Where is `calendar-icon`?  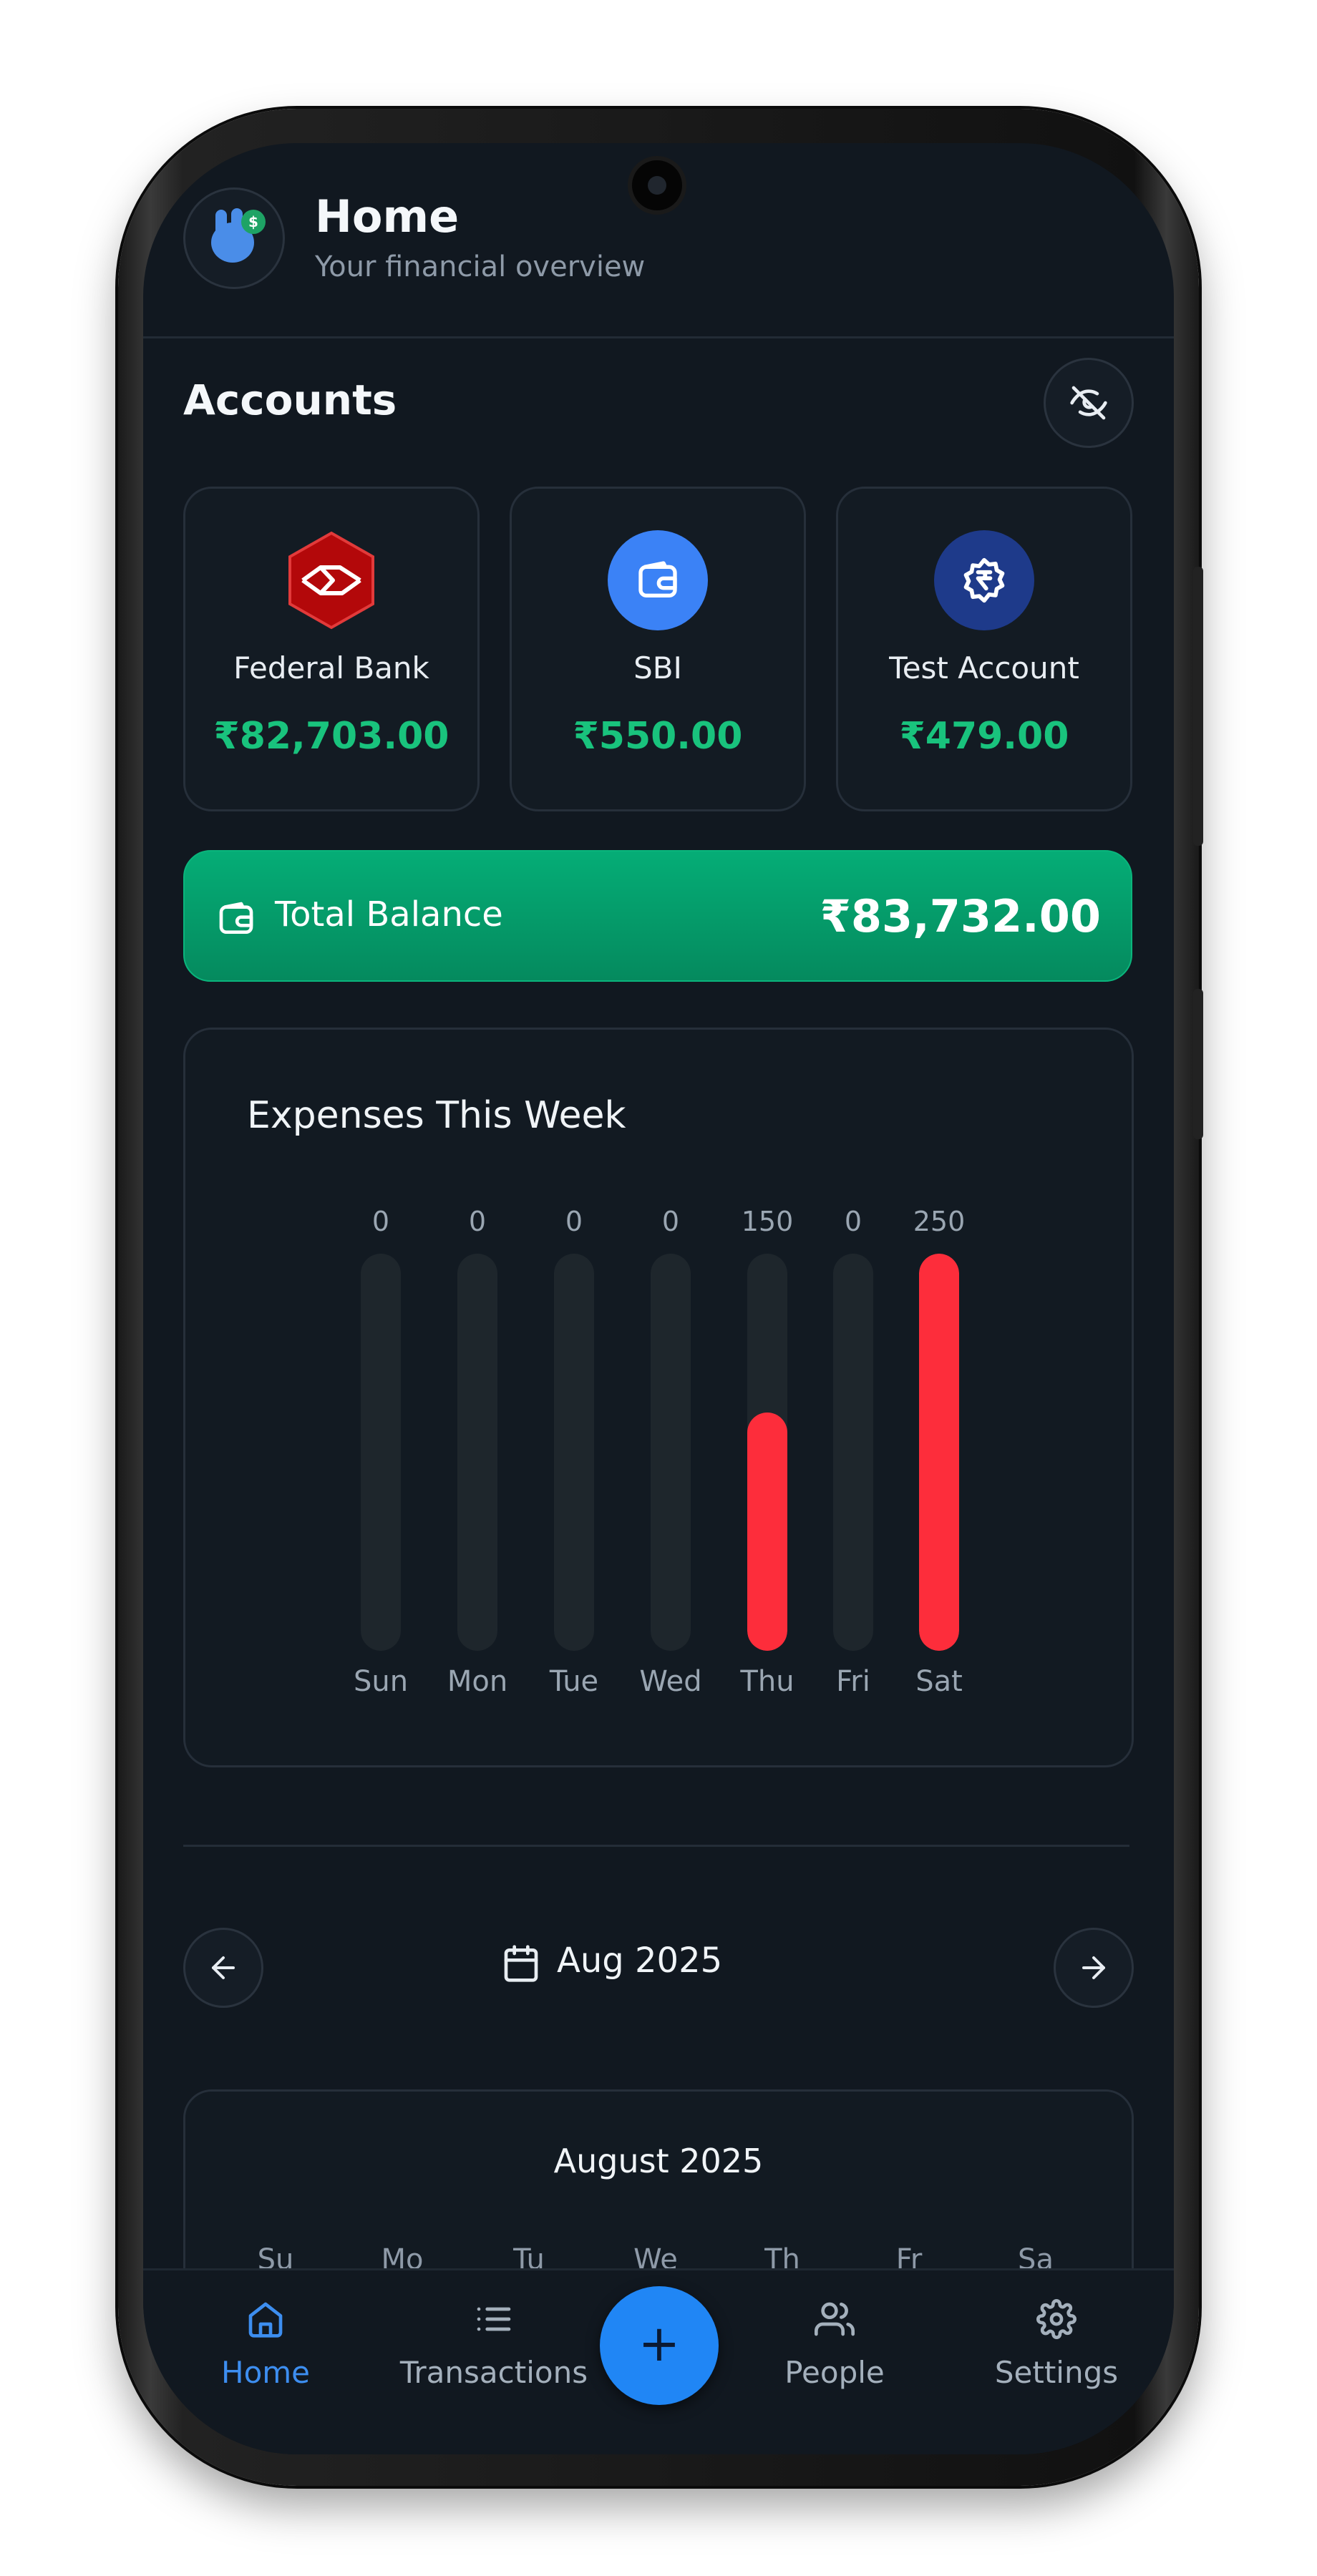
calendar-icon is located at coordinates (521, 1963).